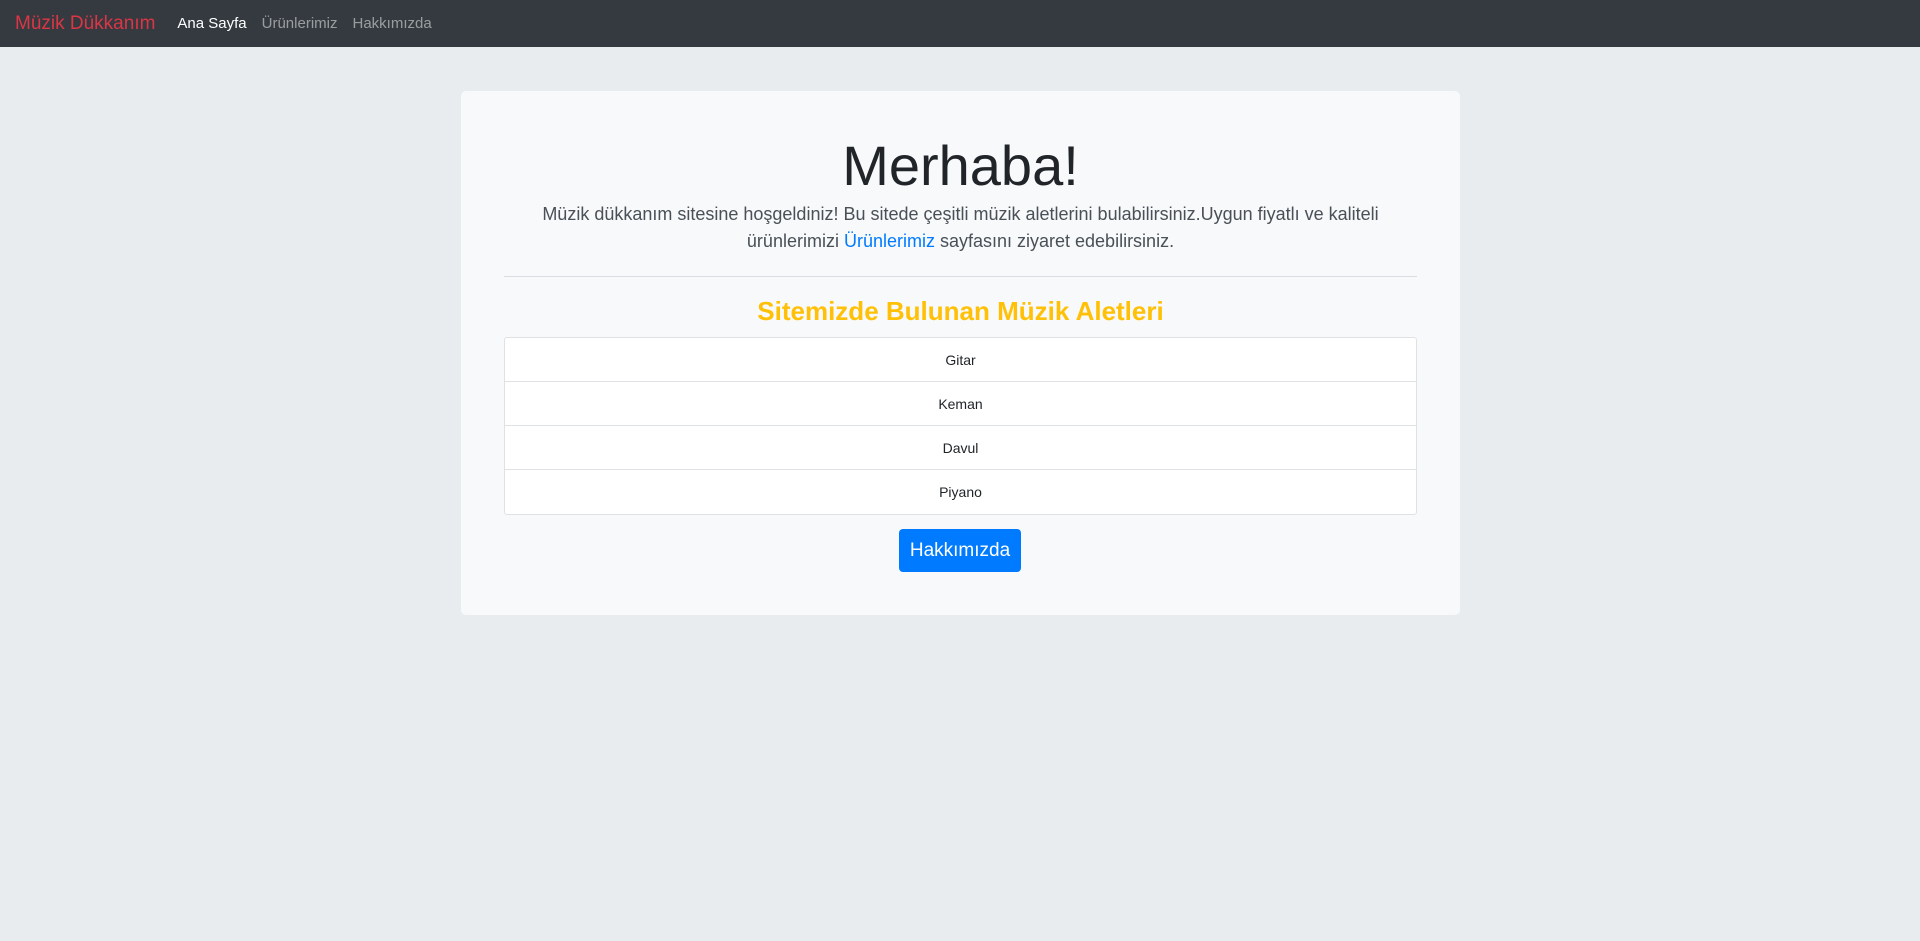  I want to click on list-item: Gitar, so click(960, 360).